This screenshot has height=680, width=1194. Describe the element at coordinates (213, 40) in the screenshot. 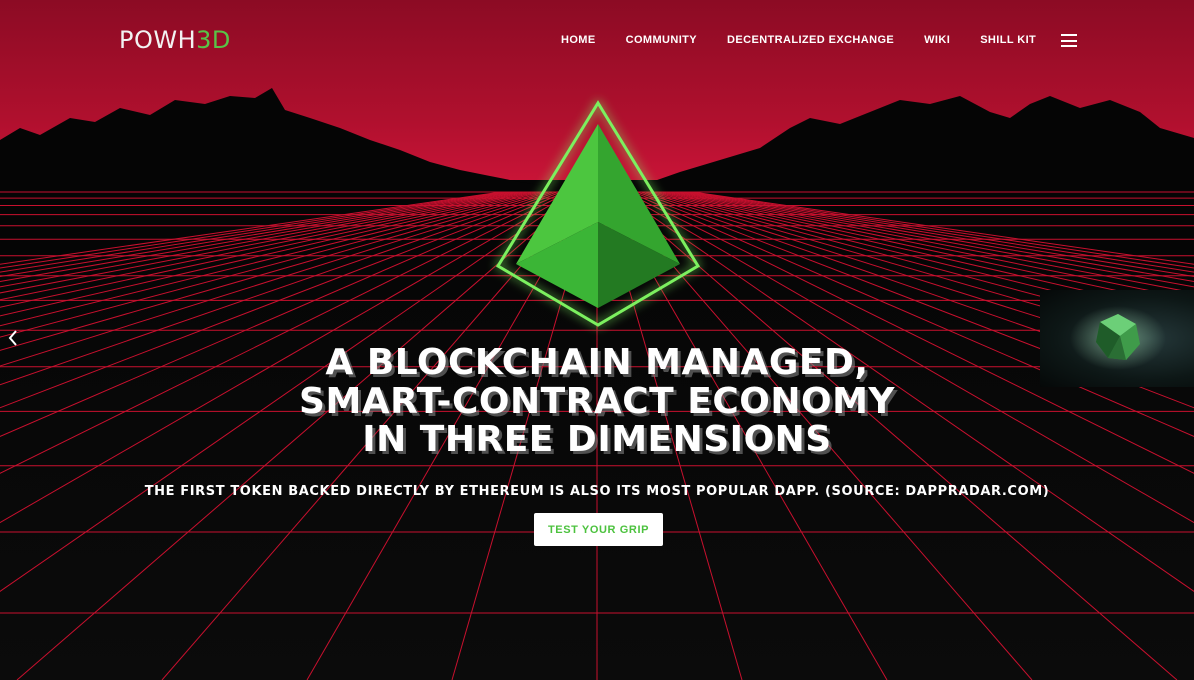

I see `logo-accent: 3D` at that location.